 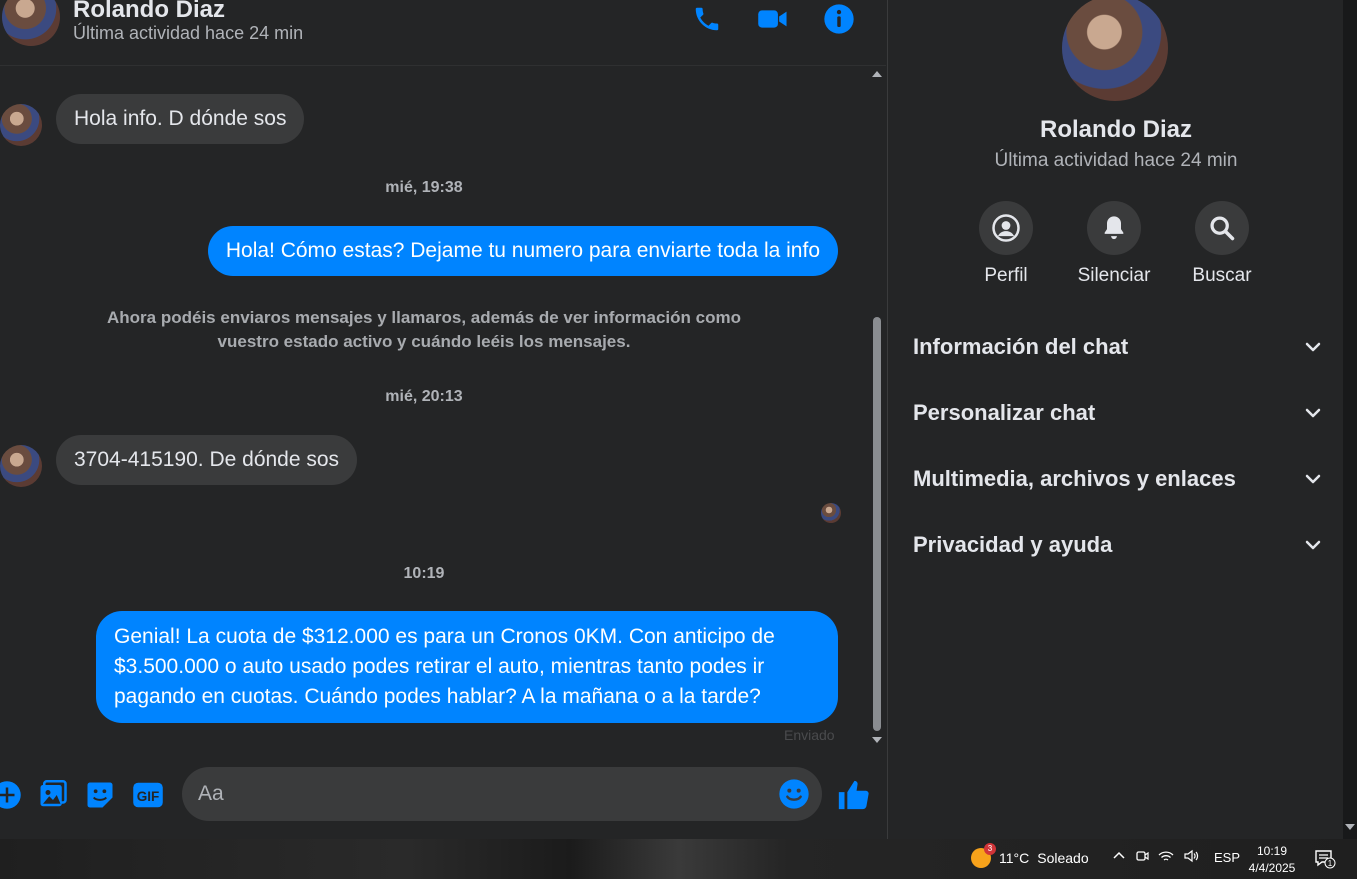 I want to click on weather-temp: 11°C, so click(x=1014, y=858).